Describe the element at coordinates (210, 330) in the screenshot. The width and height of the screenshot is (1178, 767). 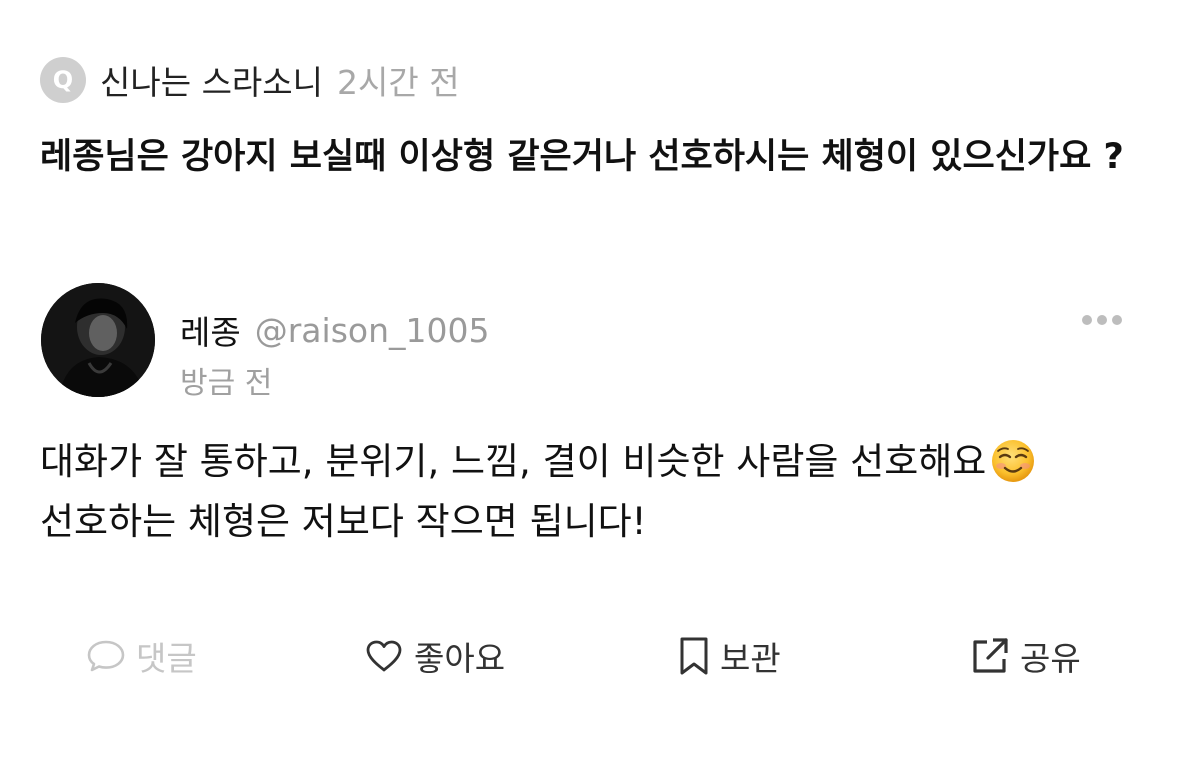
I see `author-name: 레종` at that location.